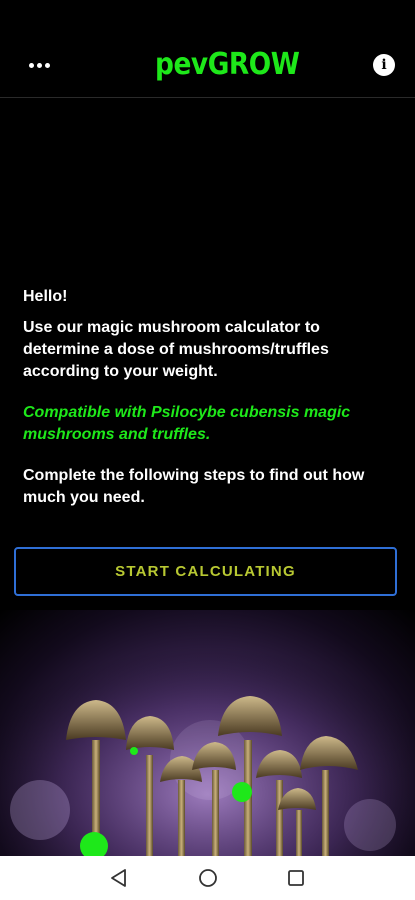 This screenshot has height=900, width=415. I want to click on info-icon: i, so click(384, 65).